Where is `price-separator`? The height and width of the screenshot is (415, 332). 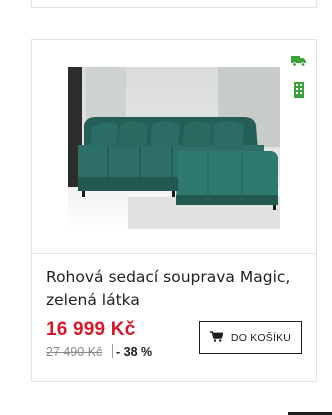 price-separator is located at coordinates (112, 351).